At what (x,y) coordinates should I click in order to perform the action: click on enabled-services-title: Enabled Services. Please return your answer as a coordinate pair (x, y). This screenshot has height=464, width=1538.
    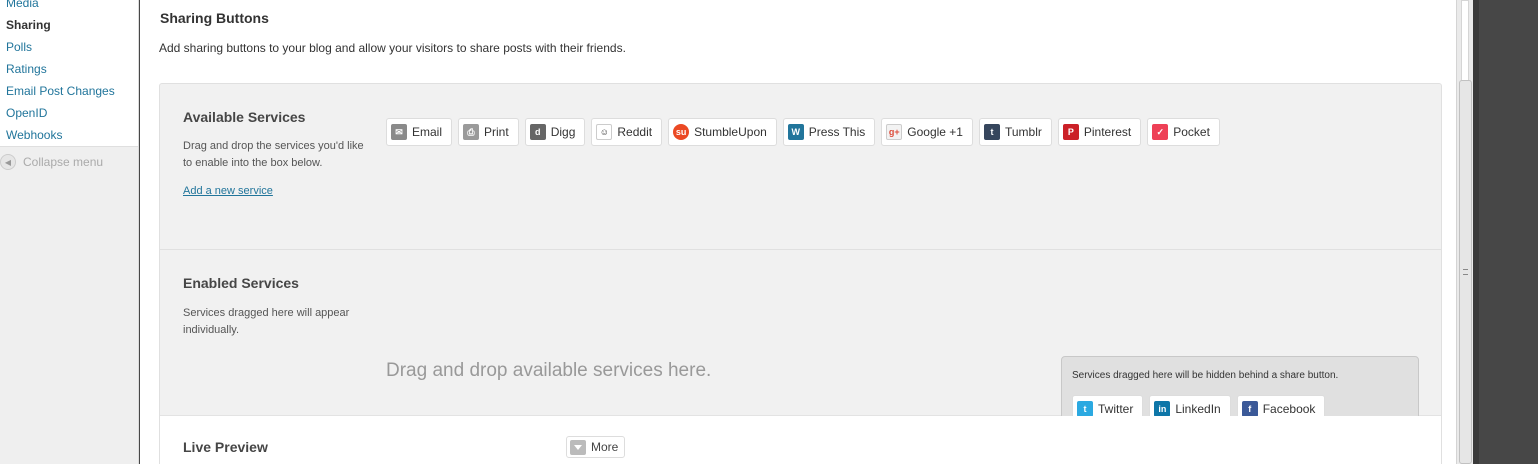
    Looking at the image, I should click on (241, 283).